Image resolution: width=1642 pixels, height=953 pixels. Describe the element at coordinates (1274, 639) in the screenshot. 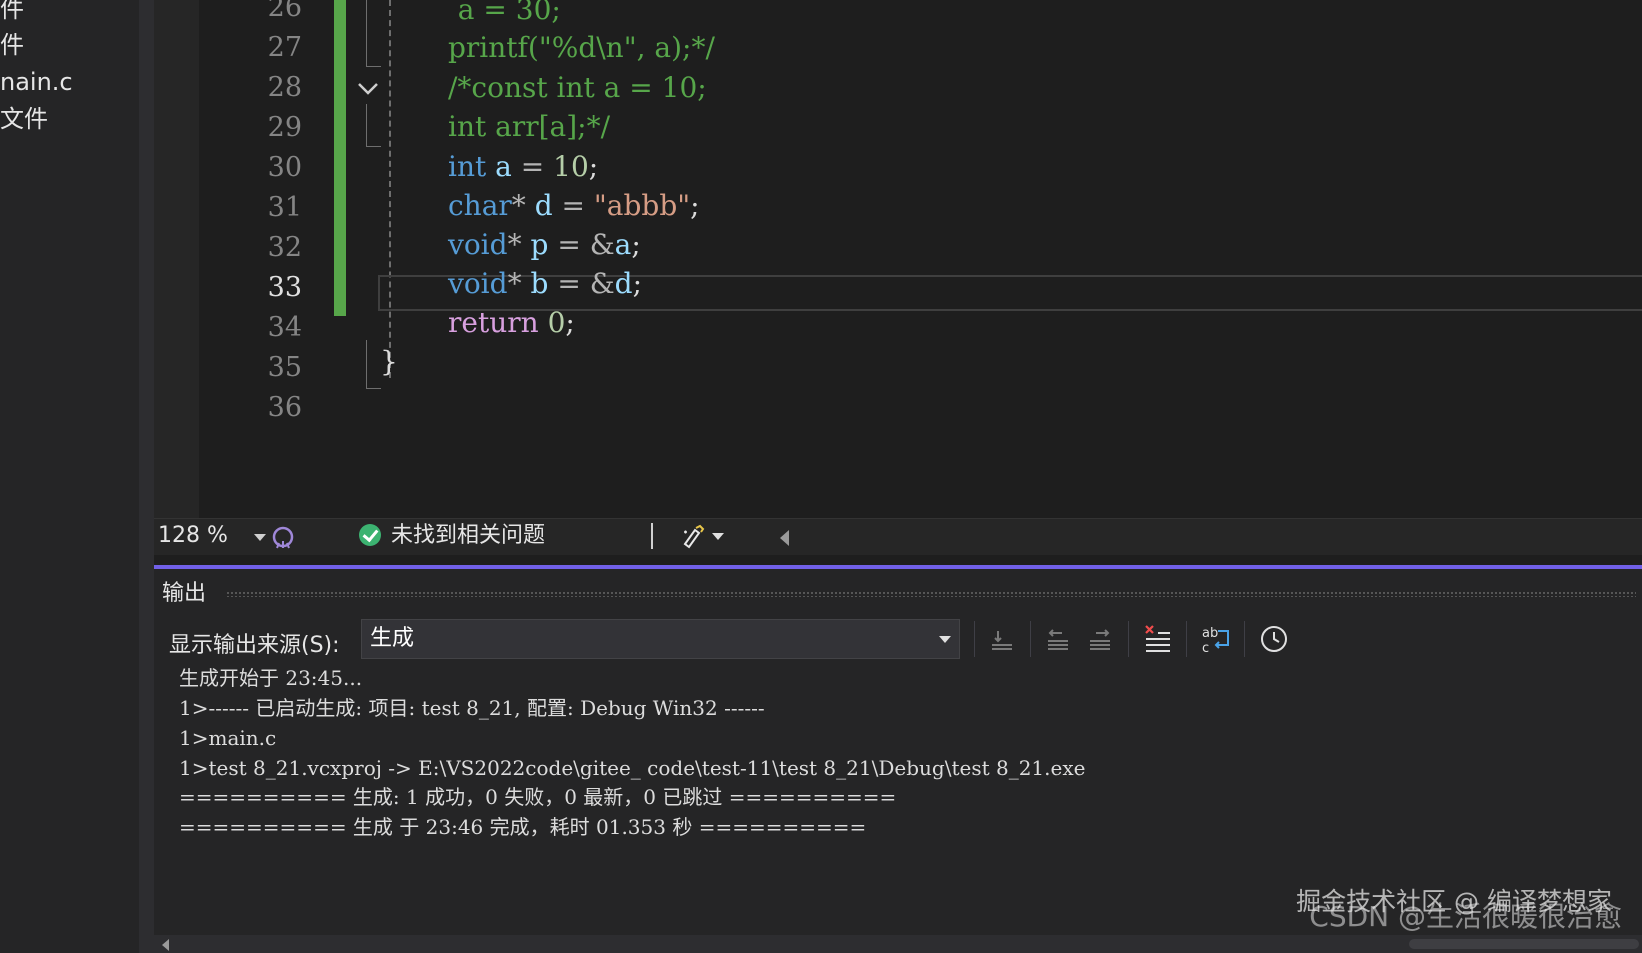

I see `clock-icon` at that location.